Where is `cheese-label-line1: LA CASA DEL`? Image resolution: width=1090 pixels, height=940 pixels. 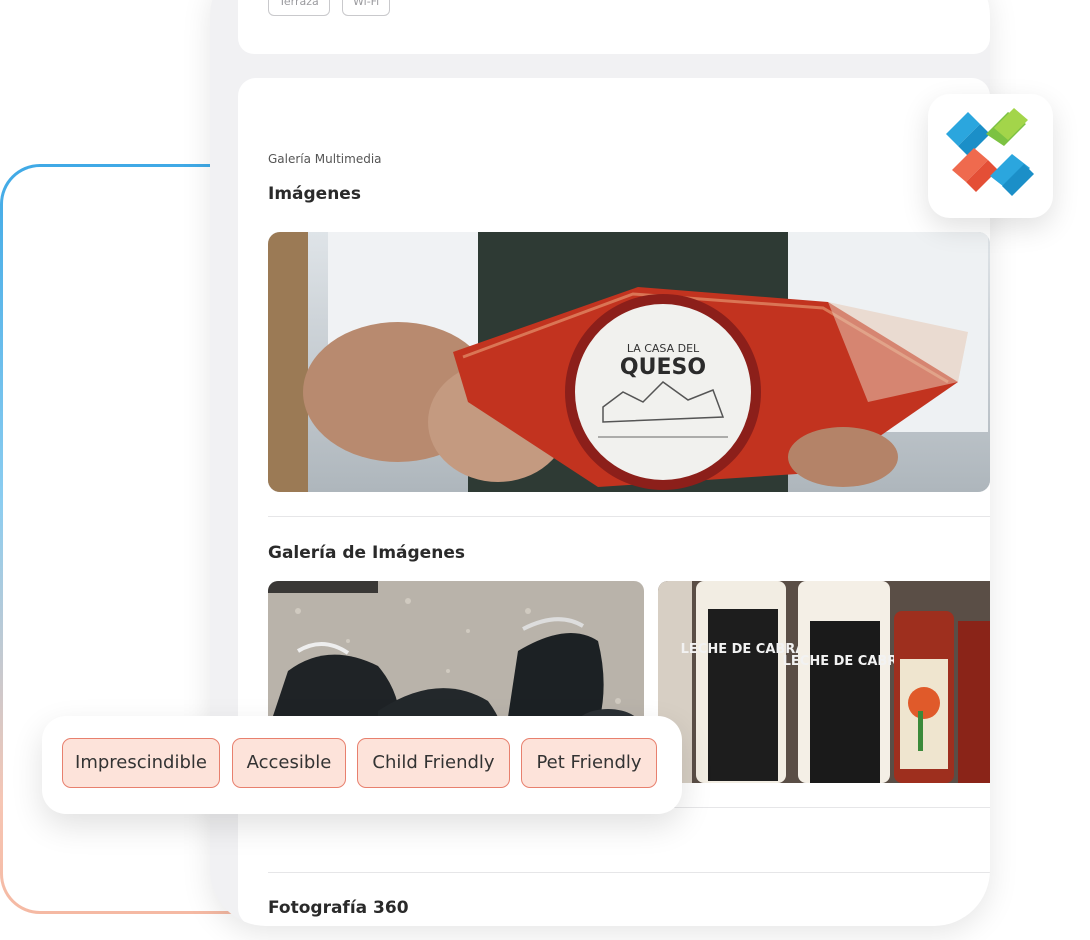 cheese-label-line1: LA CASA DEL is located at coordinates (663, 348).